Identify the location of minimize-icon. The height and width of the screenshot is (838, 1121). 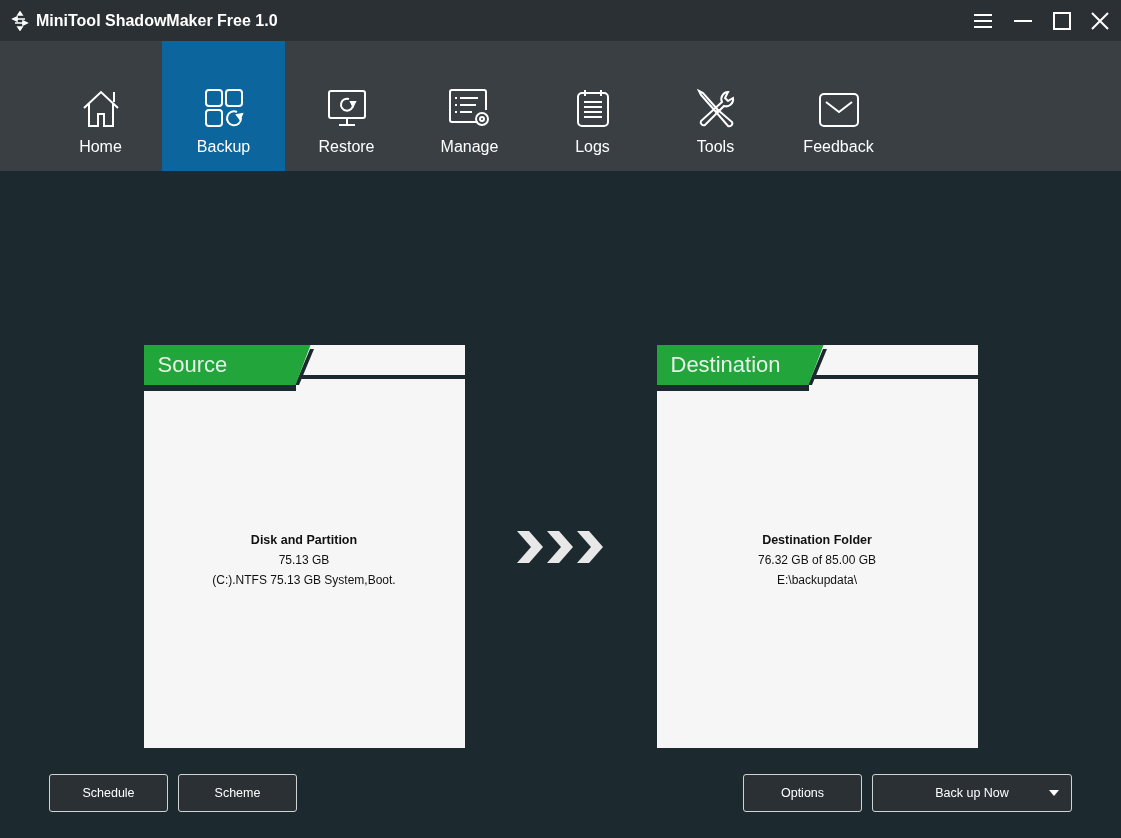
(1023, 20).